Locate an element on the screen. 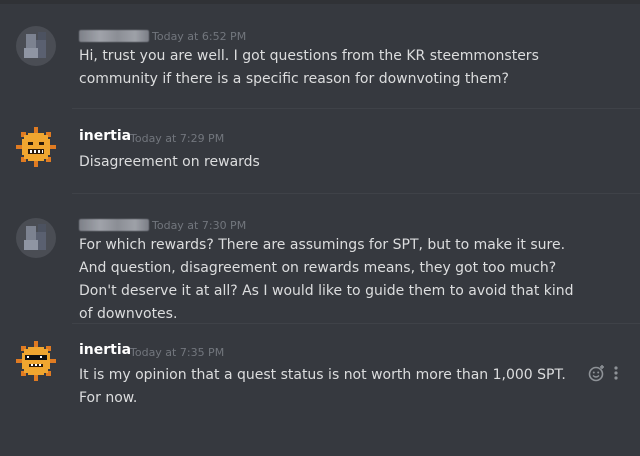 The image size is (640, 456). add-reaction-icon is located at coordinates (597, 373).